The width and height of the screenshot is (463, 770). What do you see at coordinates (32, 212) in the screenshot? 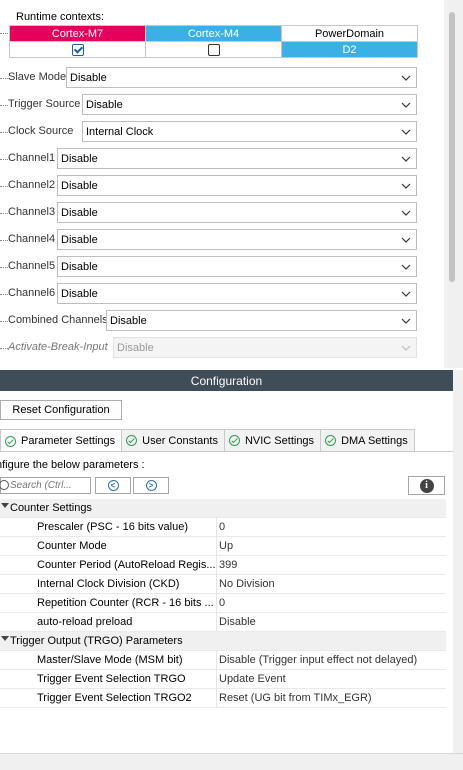
I see `mode-param-label: Channel3` at bounding box center [32, 212].